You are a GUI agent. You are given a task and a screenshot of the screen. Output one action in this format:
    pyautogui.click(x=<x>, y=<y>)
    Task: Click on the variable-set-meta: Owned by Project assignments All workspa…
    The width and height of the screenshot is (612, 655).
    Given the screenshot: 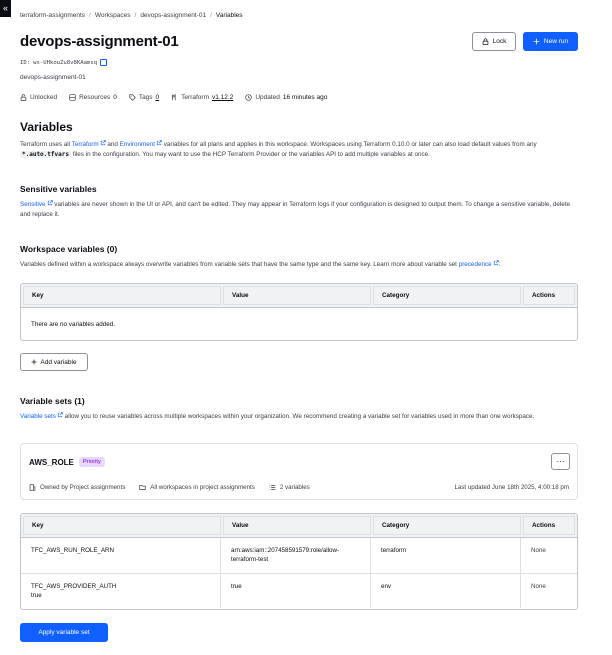 What is the action you would take?
    pyautogui.click(x=299, y=487)
    